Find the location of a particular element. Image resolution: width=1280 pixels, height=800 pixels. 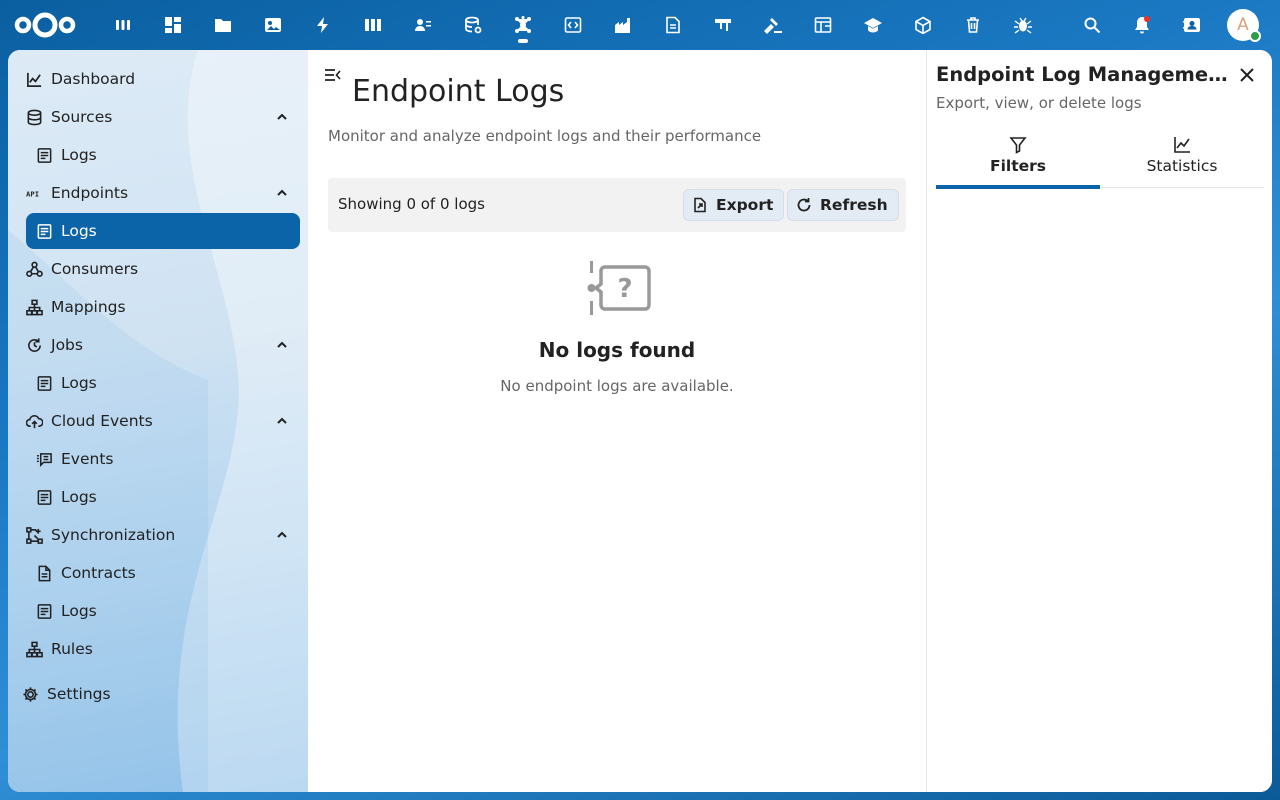

webhook-icon is located at coordinates (34, 269).